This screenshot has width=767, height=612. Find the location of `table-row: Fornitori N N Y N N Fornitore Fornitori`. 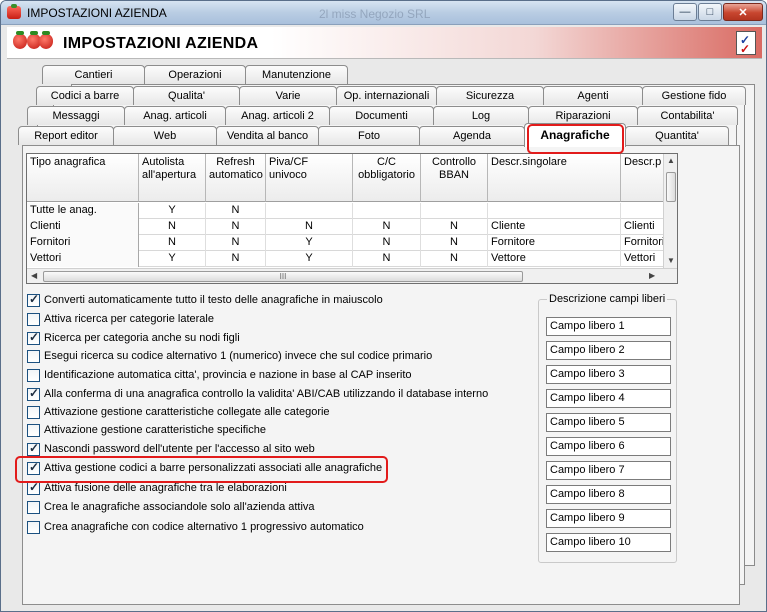

table-row: Fornitori N N Y N N Fornitore Fornitori is located at coordinates (347, 243).